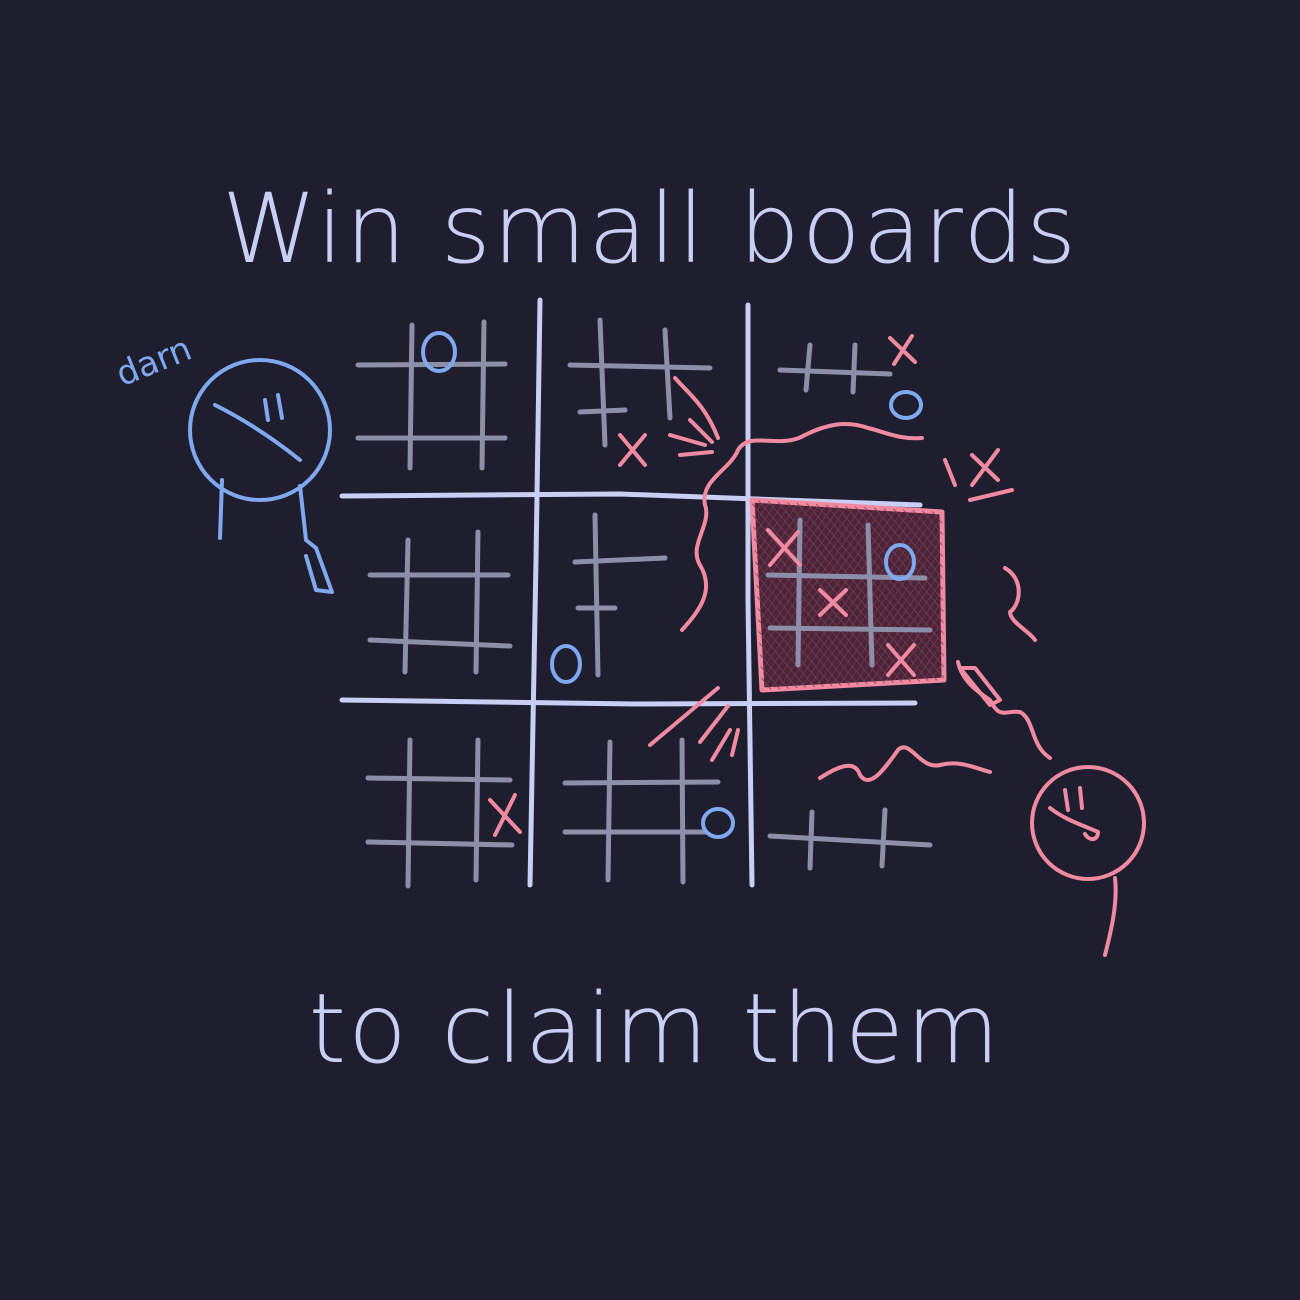  Describe the element at coordinates (641, 811) in the screenshot. I see `small-board-bottom-middle` at that location.